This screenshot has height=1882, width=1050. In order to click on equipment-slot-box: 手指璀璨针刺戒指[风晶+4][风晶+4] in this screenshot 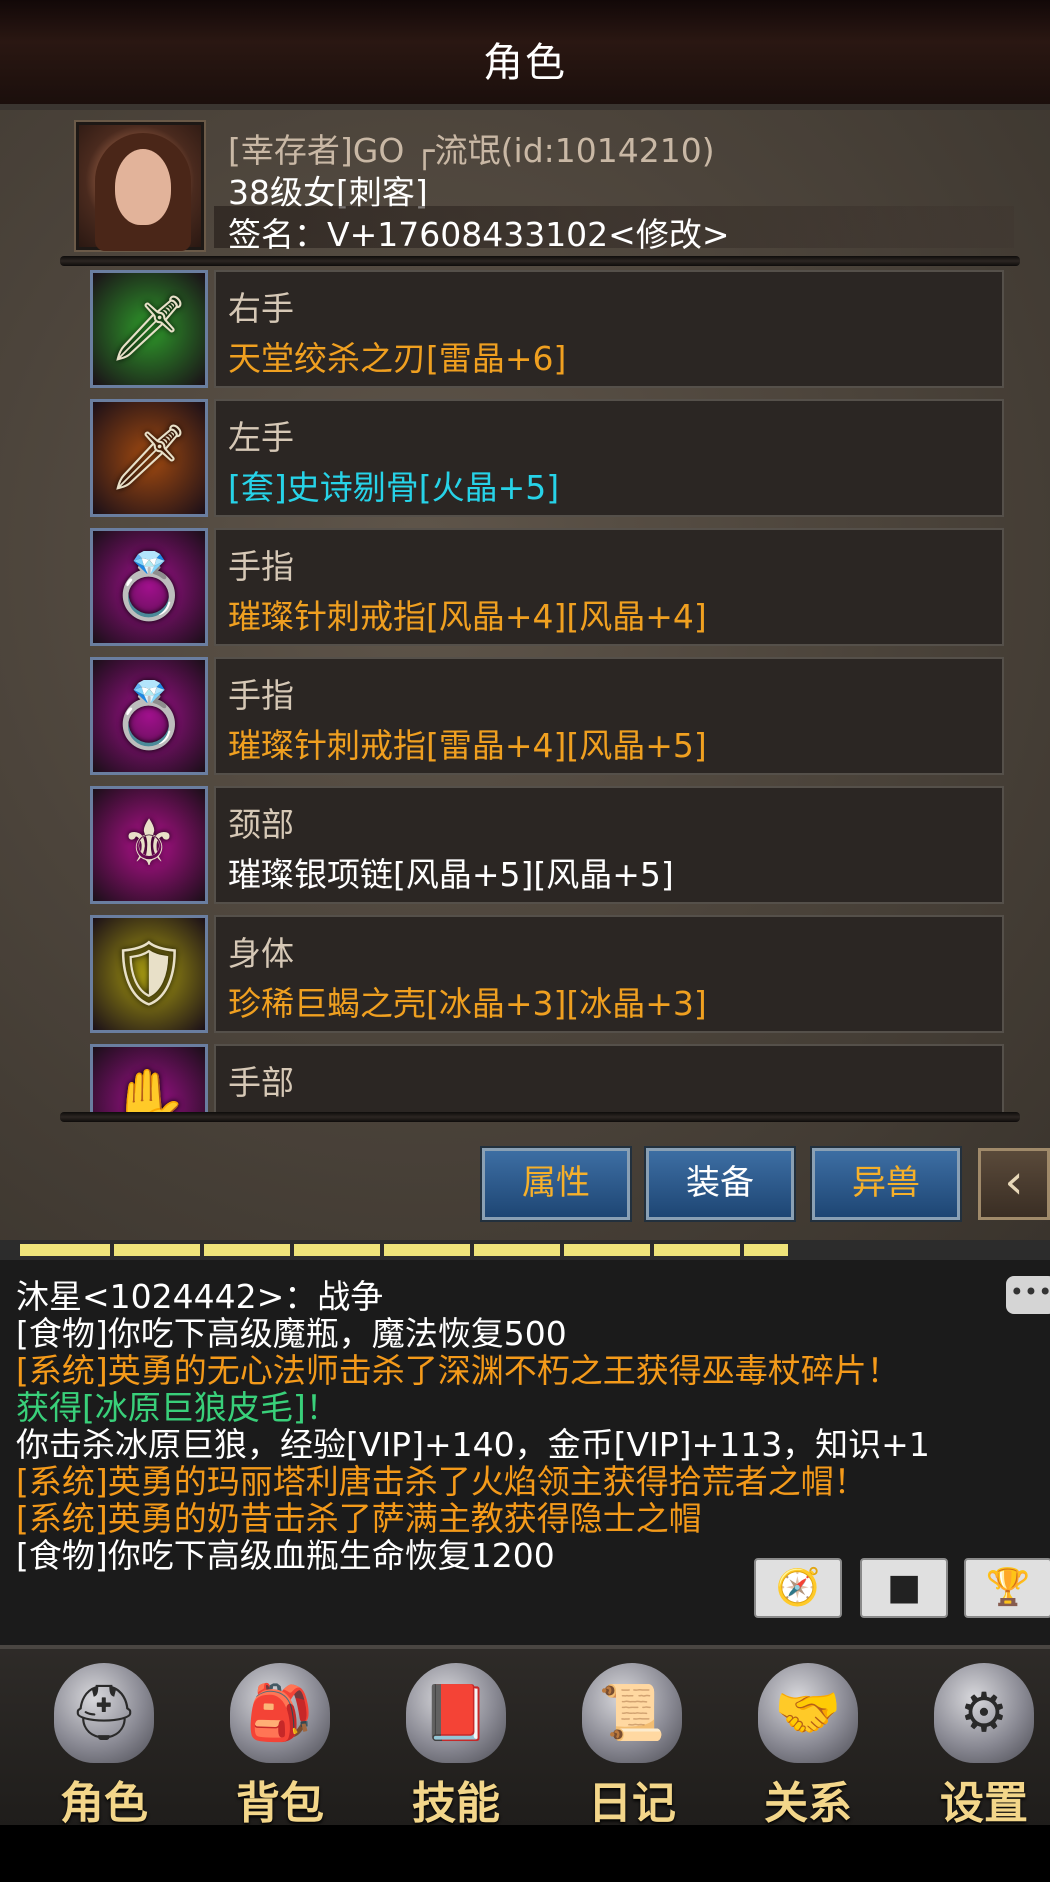, I will do `click(609, 587)`.